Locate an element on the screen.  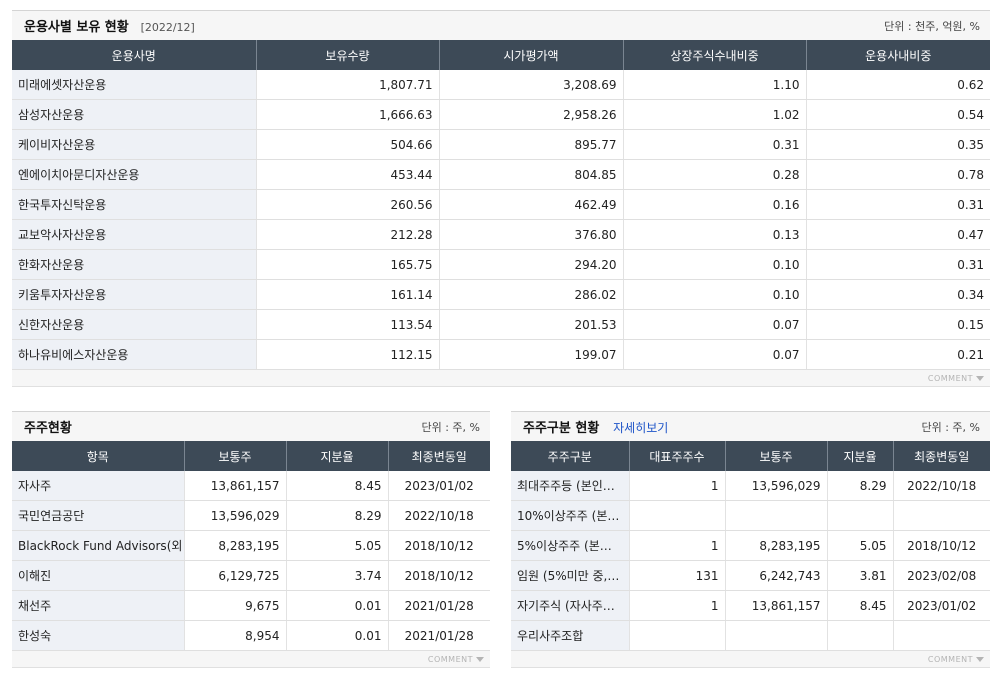
last-change-date: 2021/01/28 is located at coordinates (438, 605).